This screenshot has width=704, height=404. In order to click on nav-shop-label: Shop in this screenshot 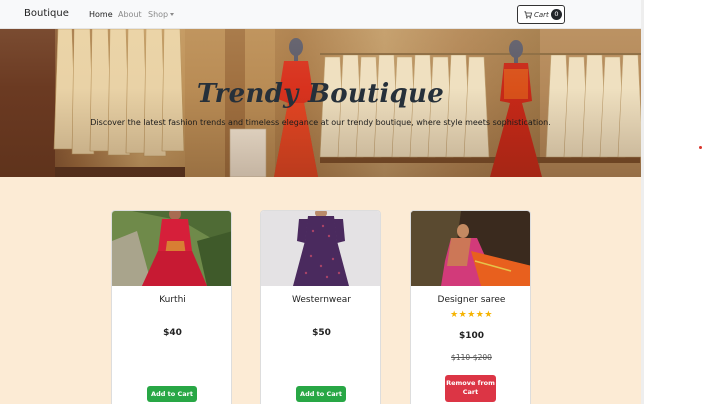, I will do `click(158, 14)`.